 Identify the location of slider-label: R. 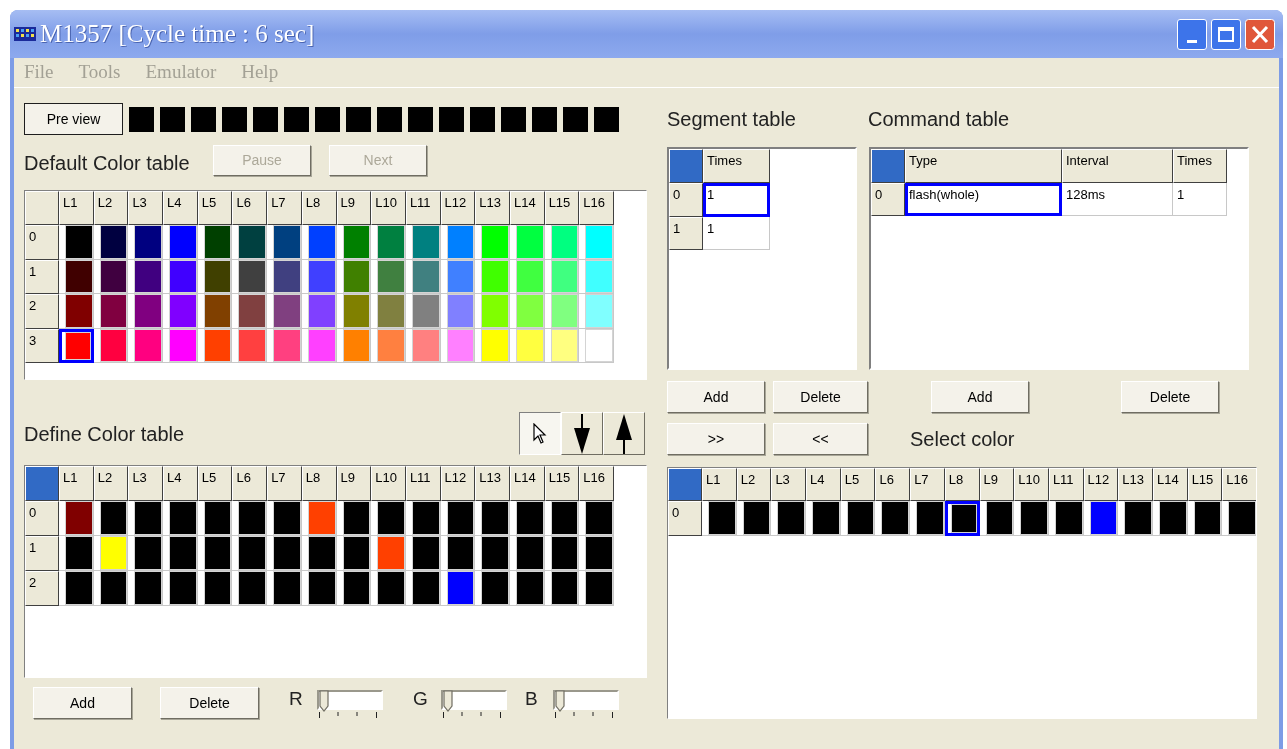
(296, 697).